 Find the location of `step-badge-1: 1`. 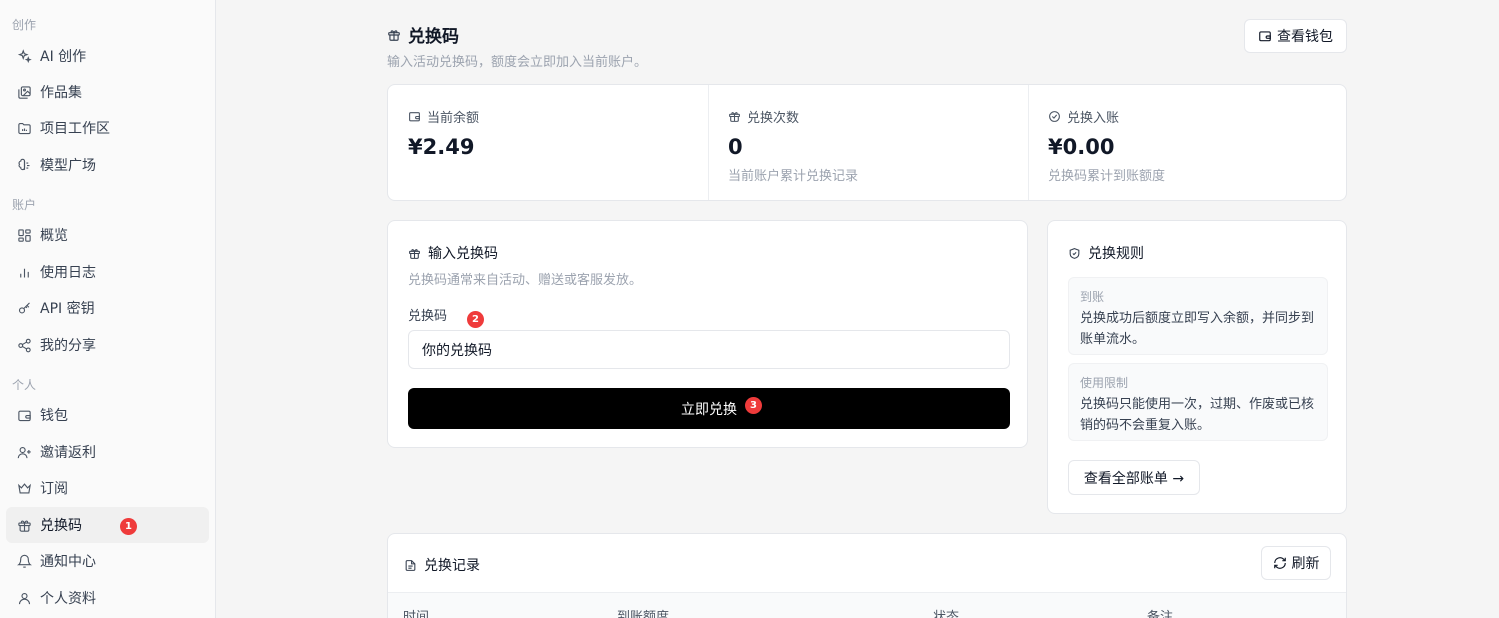

step-badge-1: 1 is located at coordinates (128, 526).